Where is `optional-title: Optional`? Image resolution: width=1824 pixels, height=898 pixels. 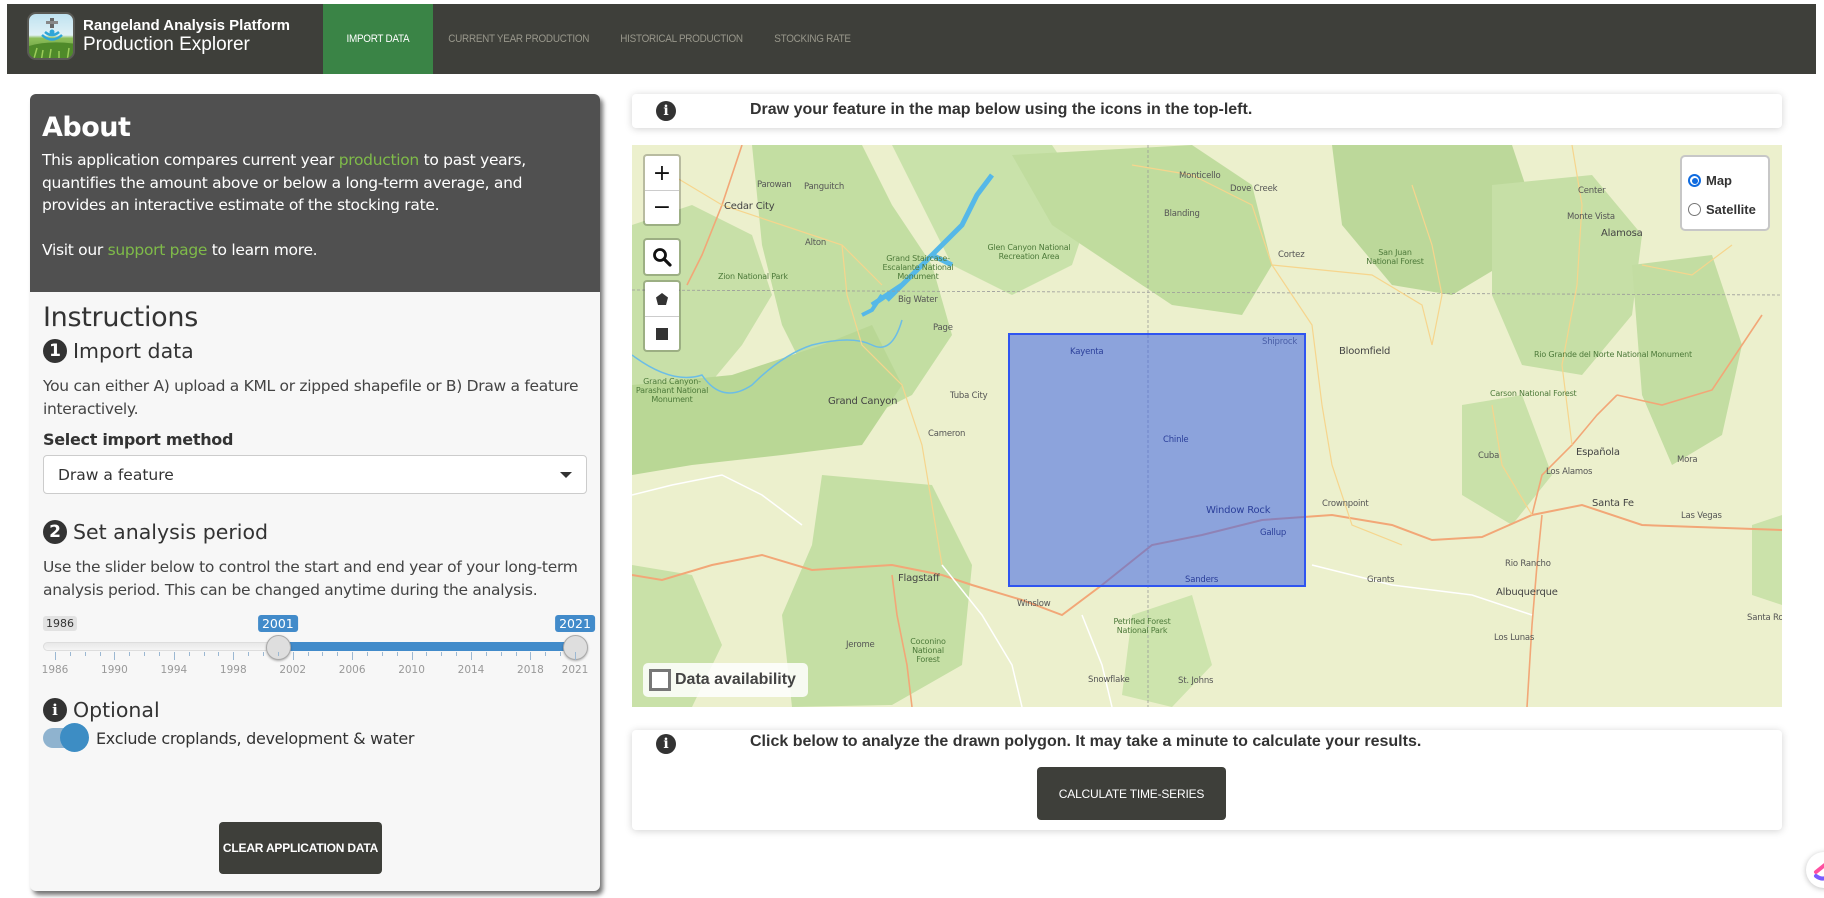 optional-title: Optional is located at coordinates (116, 710).